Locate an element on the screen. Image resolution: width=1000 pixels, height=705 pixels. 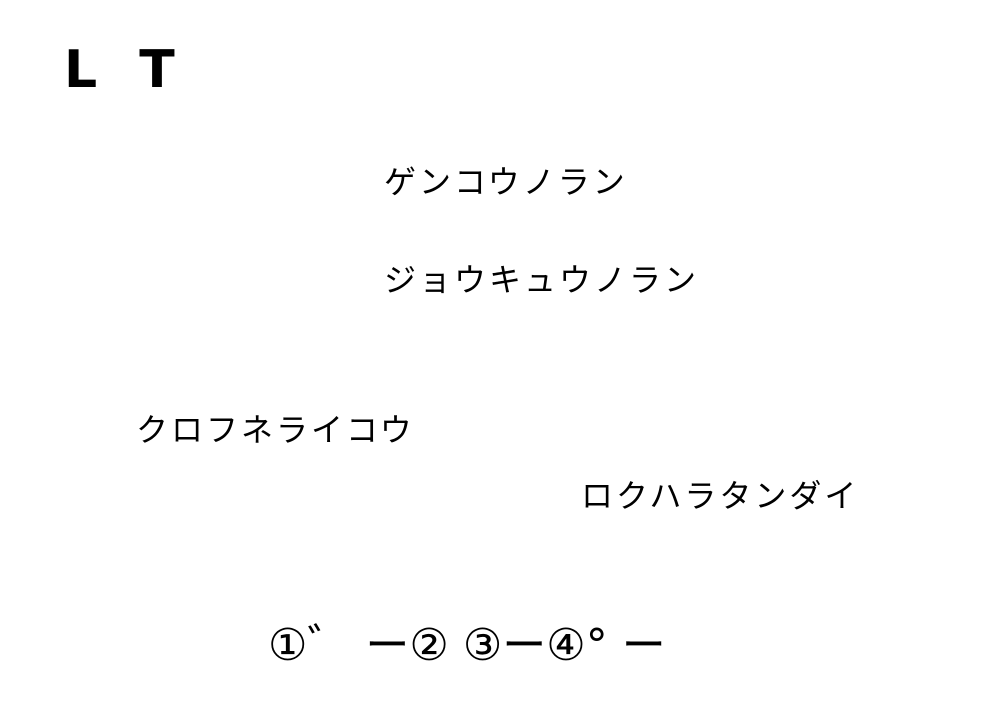
text-item-genkou-no-ran: ゲンコウノラン is located at coordinates (506, 182).